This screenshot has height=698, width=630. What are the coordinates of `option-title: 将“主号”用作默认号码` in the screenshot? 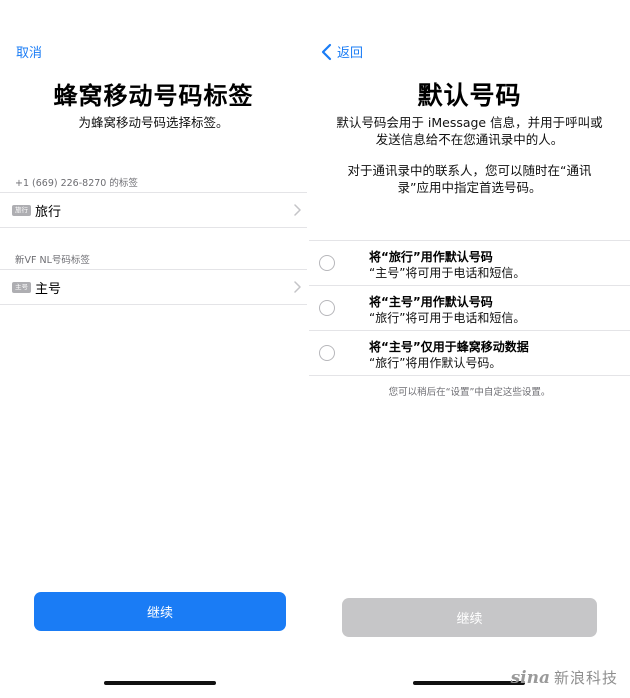 It's located at (431, 302).